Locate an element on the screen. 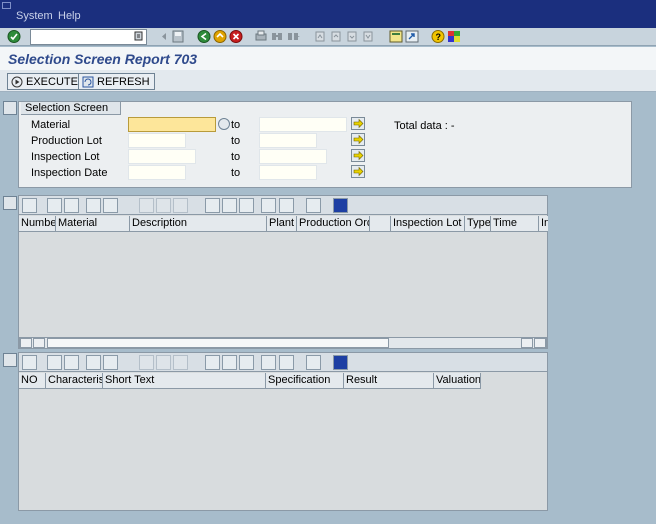 This screenshot has width=656, height=524. menu-bar: System Help is located at coordinates (328, 14).